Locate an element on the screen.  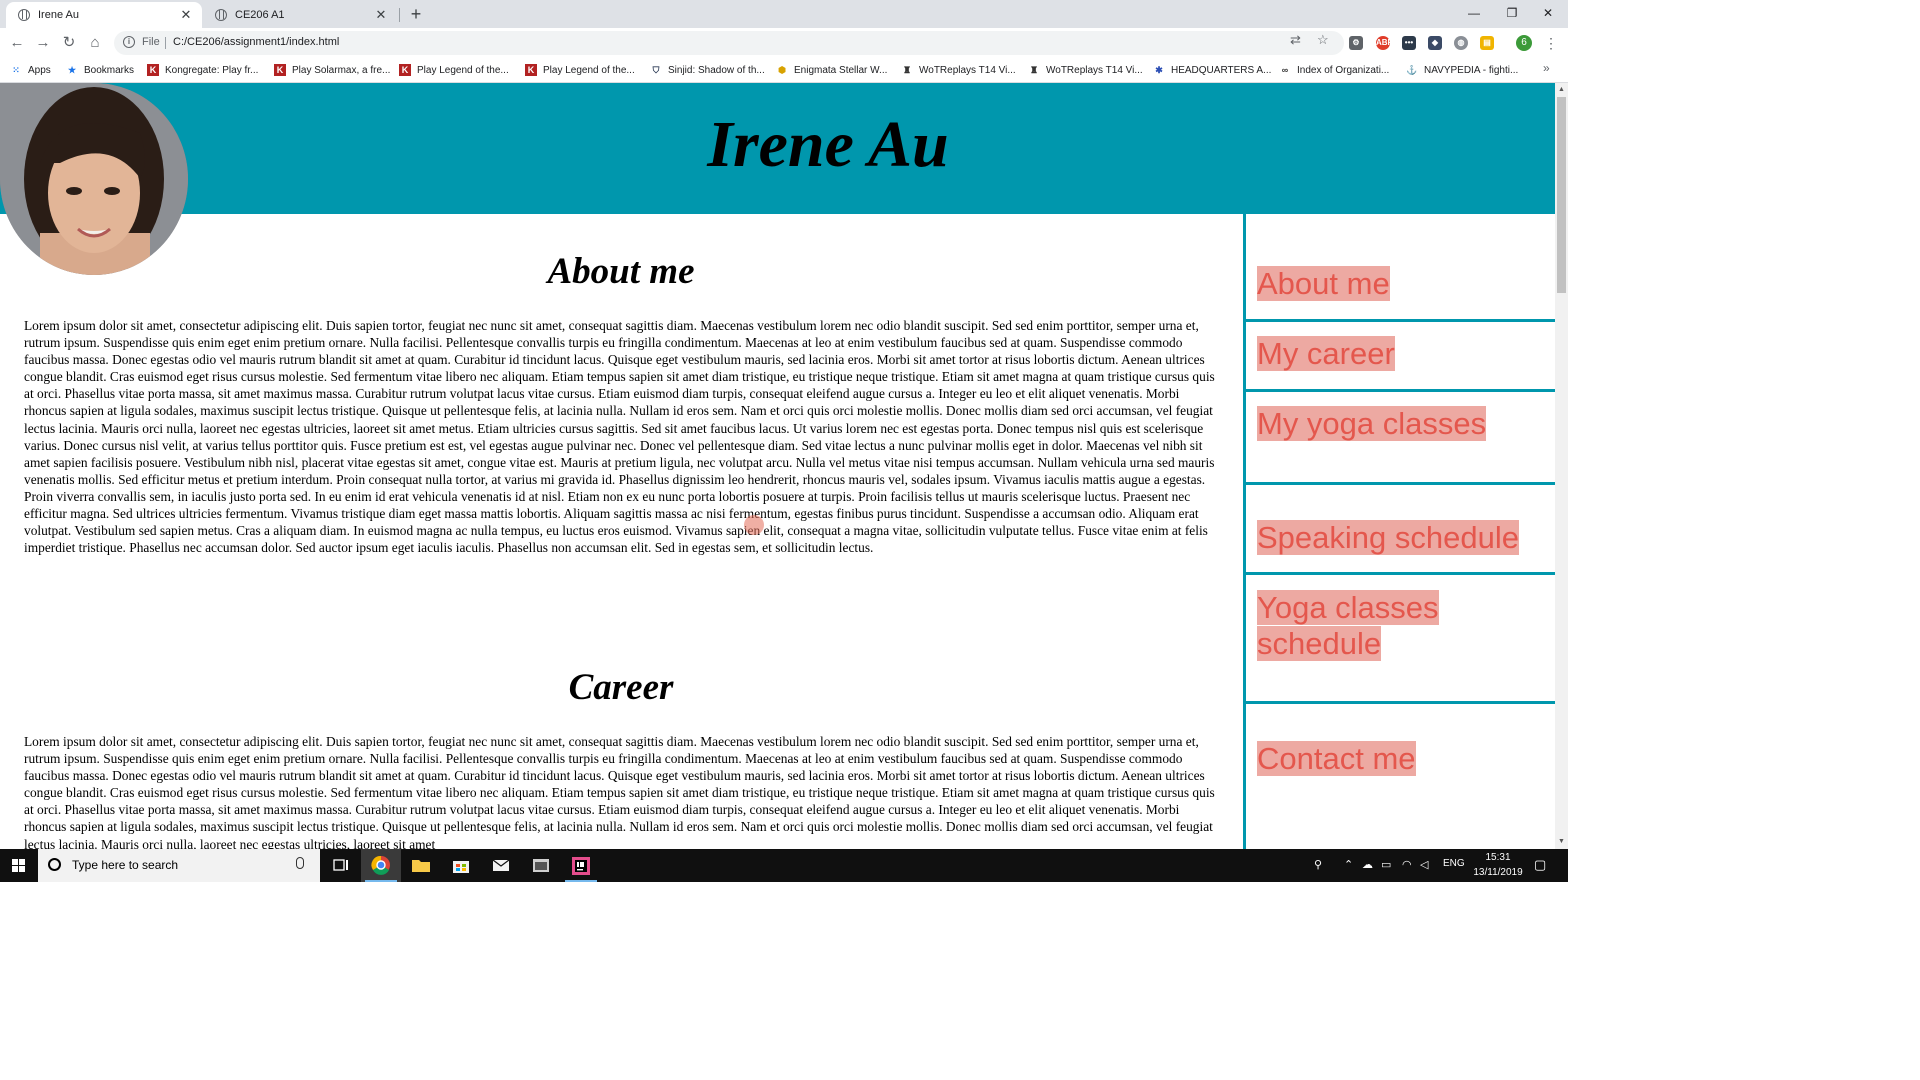
mail-icon is located at coordinates (501, 865).